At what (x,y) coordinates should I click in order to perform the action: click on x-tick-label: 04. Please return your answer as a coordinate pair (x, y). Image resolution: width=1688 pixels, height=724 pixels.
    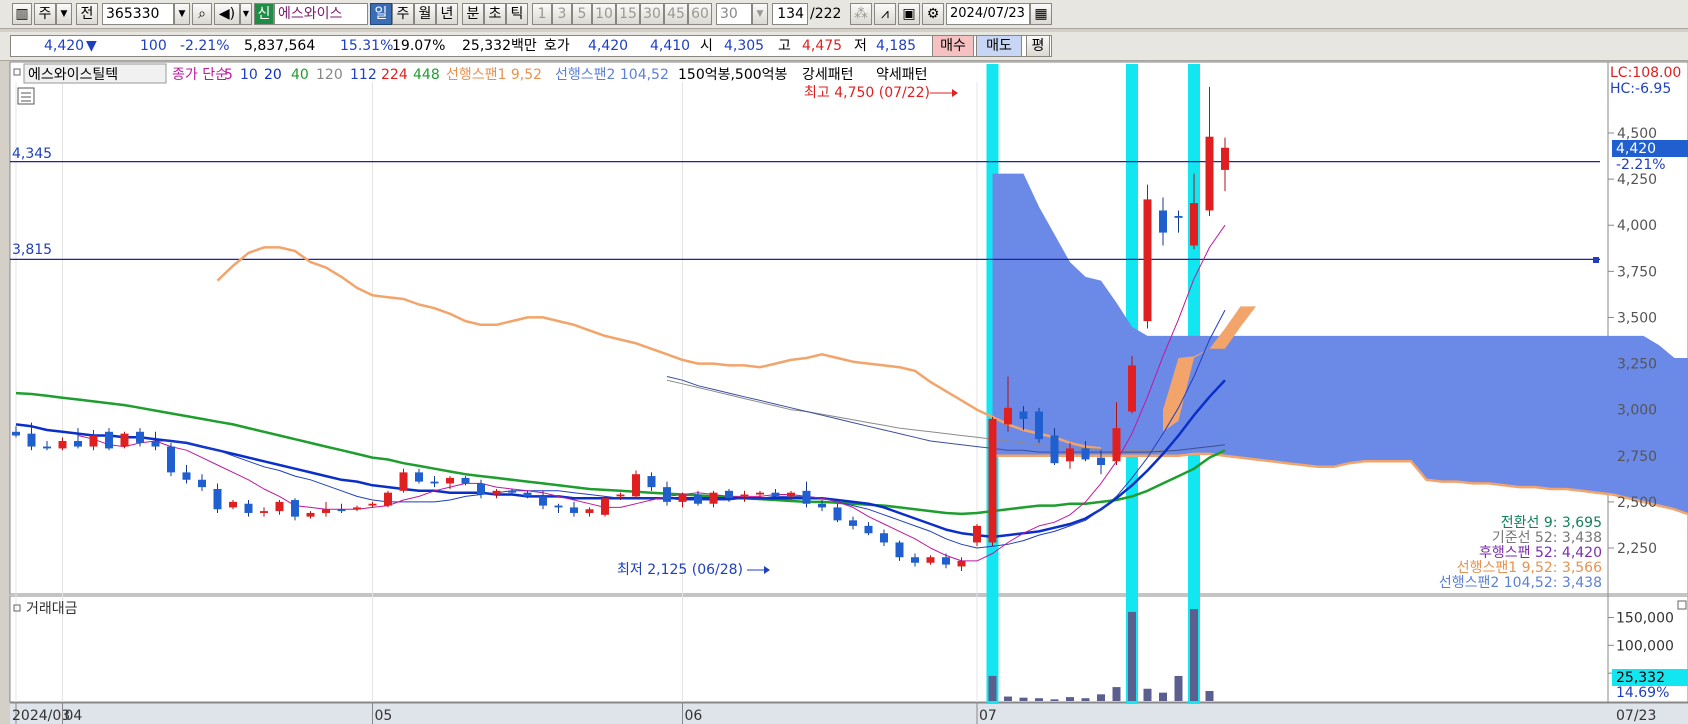
    Looking at the image, I should click on (74, 716).